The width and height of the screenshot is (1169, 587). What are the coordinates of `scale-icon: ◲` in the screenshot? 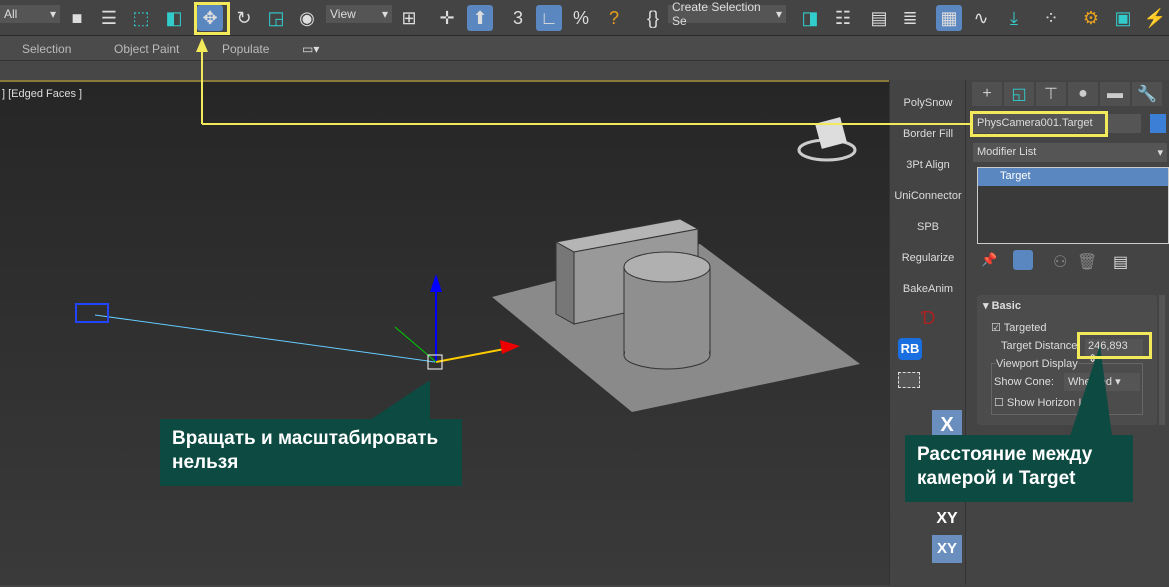 It's located at (276, 18).